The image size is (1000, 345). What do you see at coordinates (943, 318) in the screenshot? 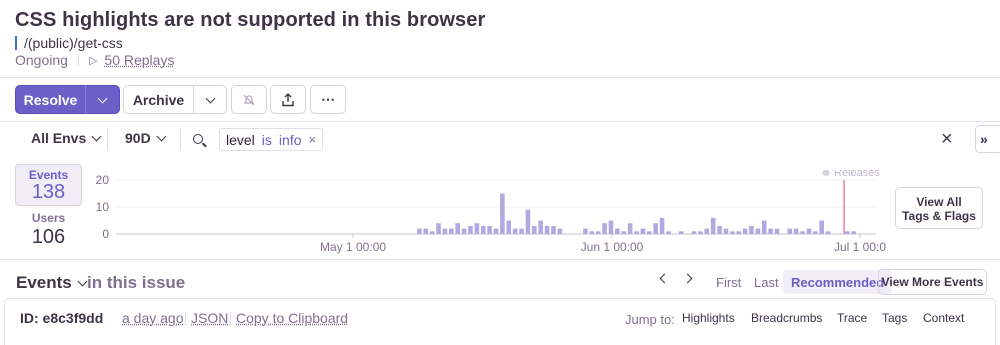
I see `jump-link-context: Context` at bounding box center [943, 318].